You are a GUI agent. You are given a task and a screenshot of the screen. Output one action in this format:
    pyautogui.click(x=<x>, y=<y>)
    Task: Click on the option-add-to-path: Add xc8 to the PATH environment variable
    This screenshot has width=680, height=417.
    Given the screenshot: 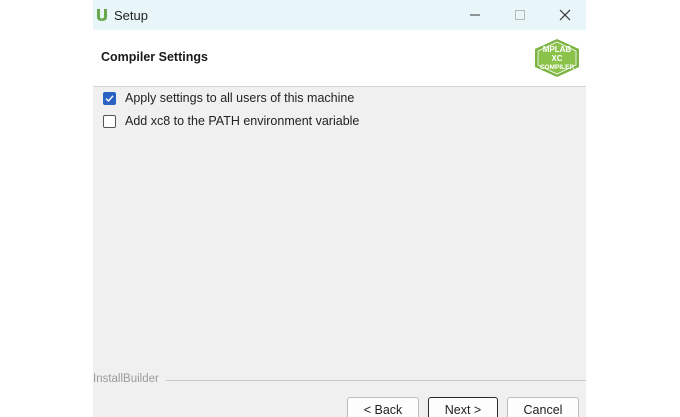 What is the action you would take?
    pyautogui.click(x=231, y=121)
    